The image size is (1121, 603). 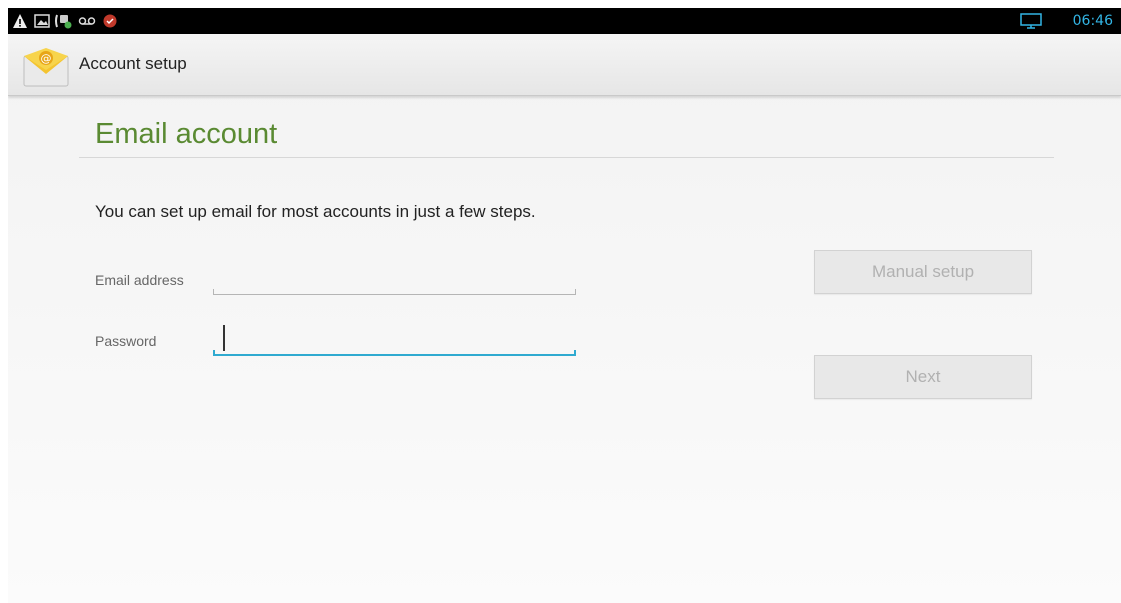 What do you see at coordinates (1092, 21) in the screenshot?
I see `status-time: 06:46` at bounding box center [1092, 21].